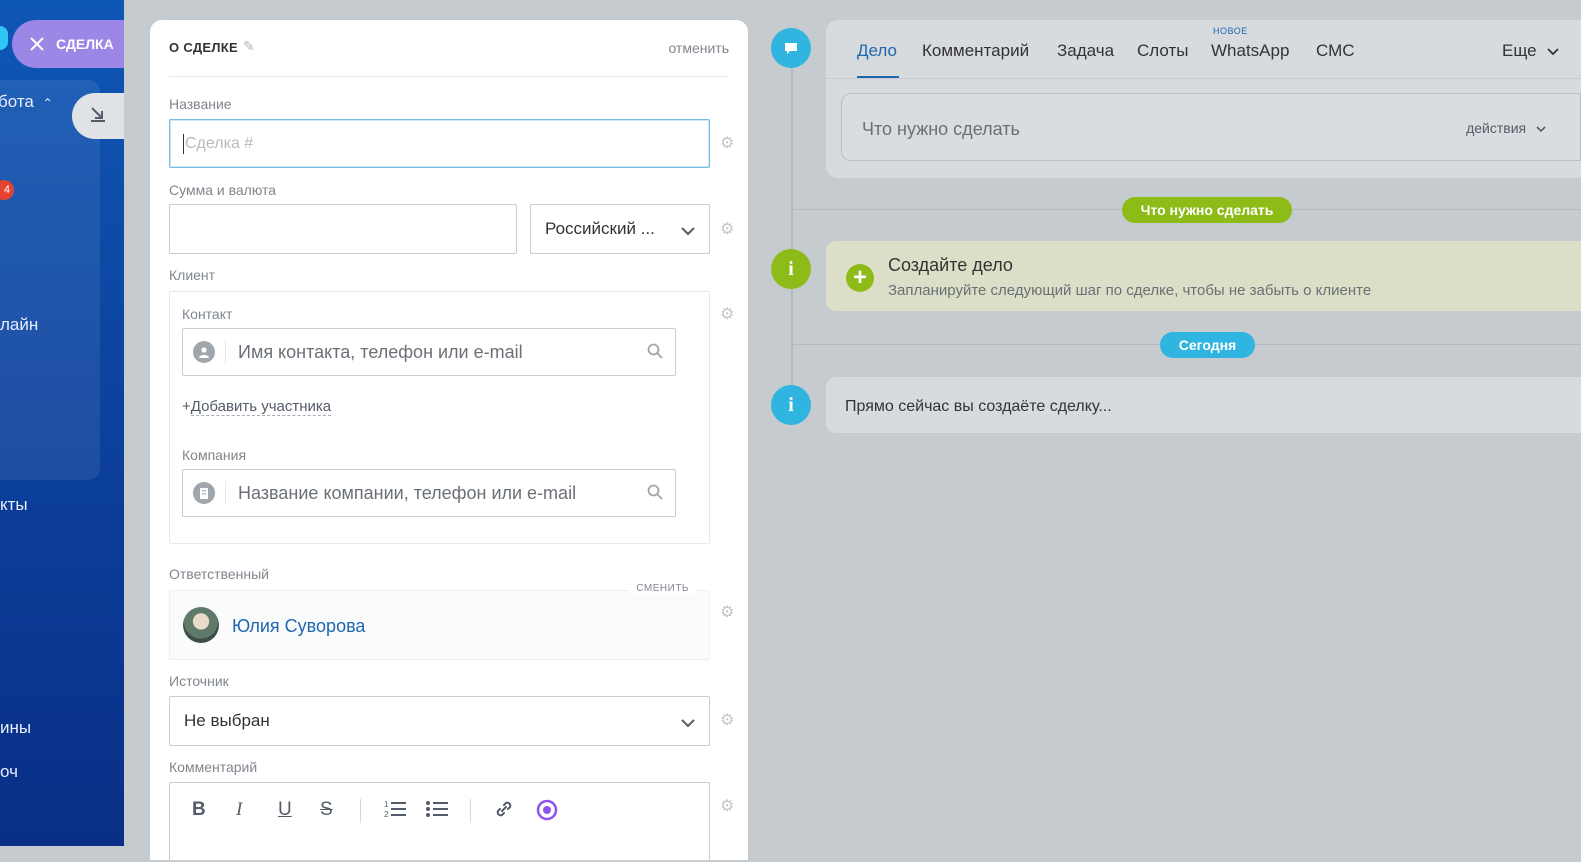  Describe the element at coordinates (213, 767) in the screenshot. I see `comment-label: Комментарий` at that location.